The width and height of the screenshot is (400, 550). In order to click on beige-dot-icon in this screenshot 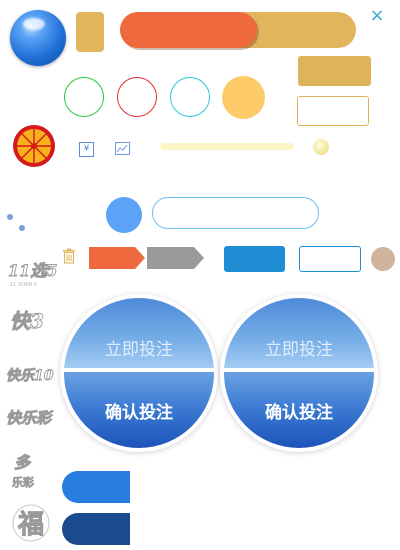, I will do `click(383, 259)`.